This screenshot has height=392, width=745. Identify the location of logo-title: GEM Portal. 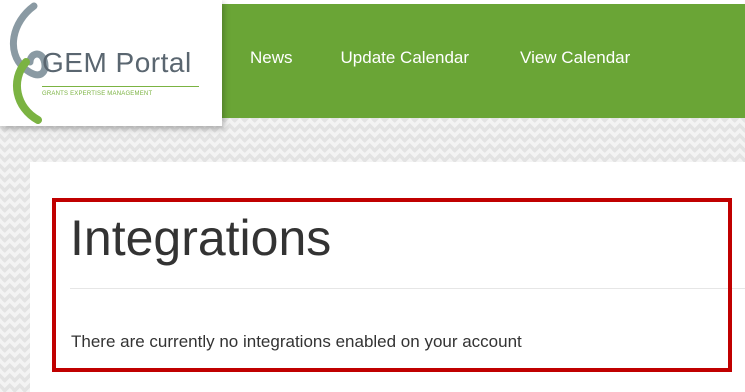
(117, 62).